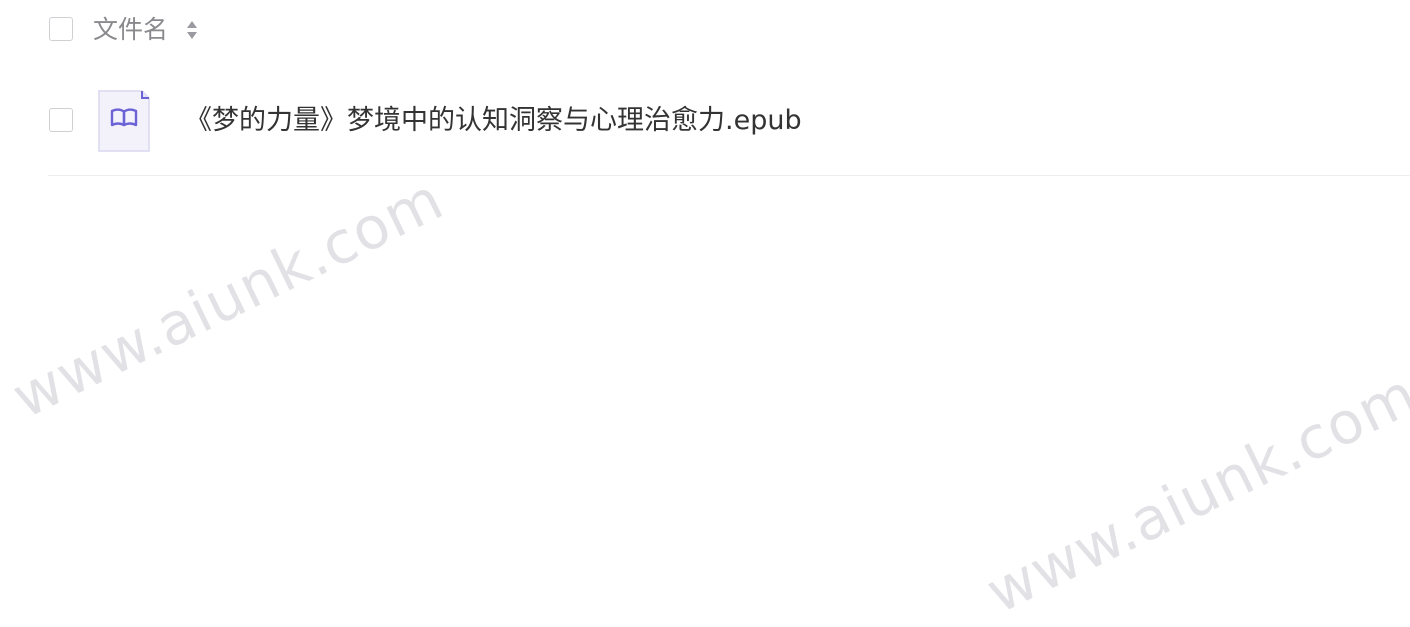  I want to click on file-row-checkbox, so click(61, 120).